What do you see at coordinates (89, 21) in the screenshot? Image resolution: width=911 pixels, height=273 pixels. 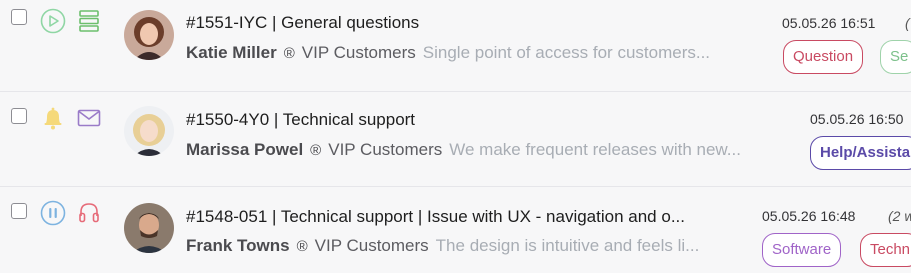 I see `server-icon` at bounding box center [89, 21].